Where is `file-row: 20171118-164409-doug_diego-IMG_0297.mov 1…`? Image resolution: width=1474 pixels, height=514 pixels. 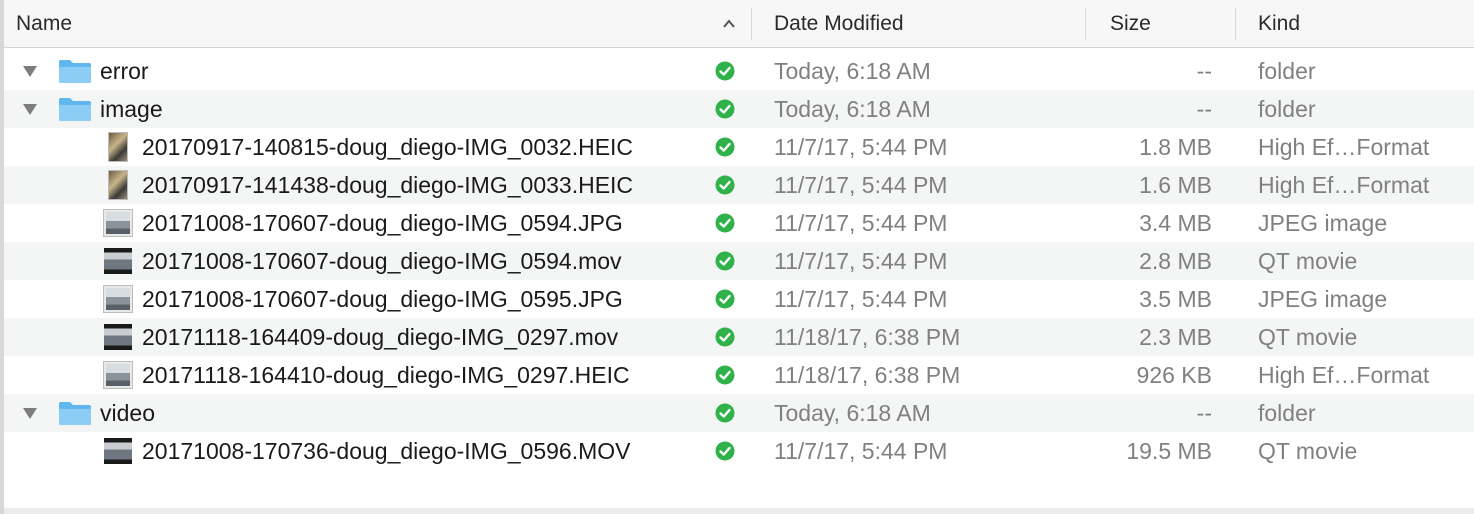
file-row: 20171118-164409-doug_diego-IMG_0297.mov 1… is located at coordinates (739, 337).